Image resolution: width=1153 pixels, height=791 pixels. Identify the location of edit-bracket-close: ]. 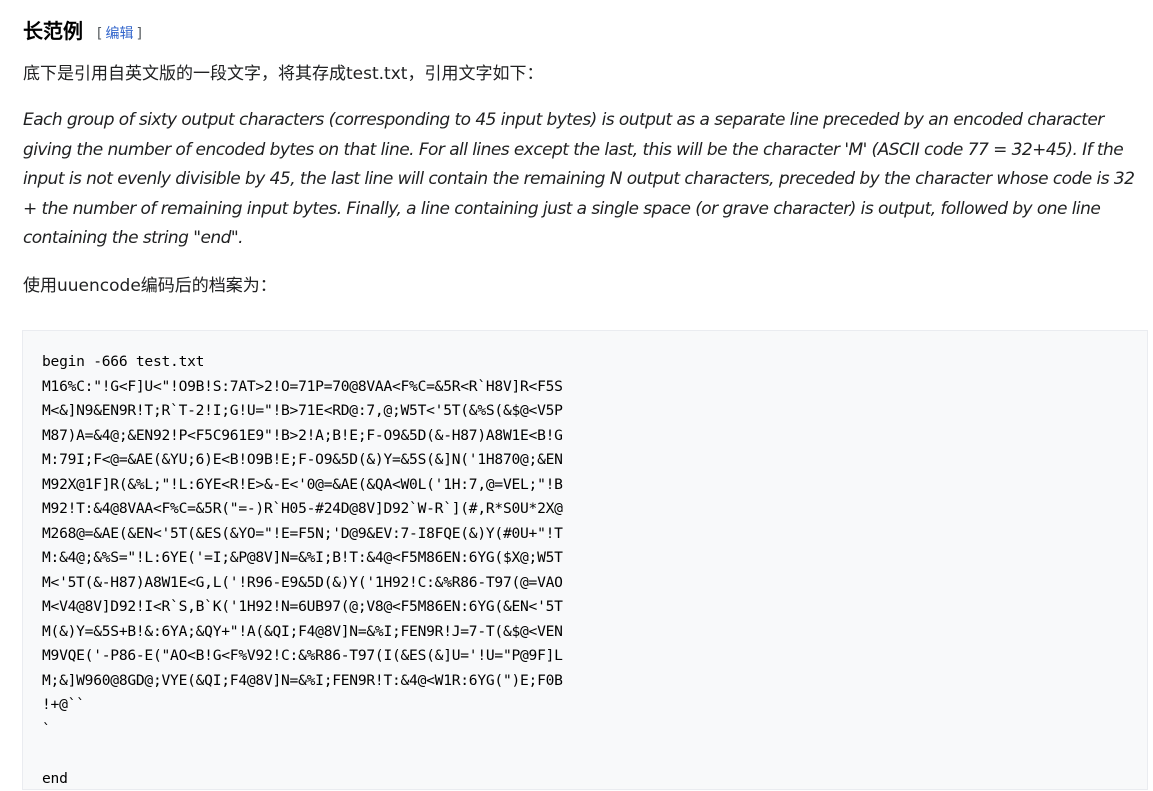
(139, 34).